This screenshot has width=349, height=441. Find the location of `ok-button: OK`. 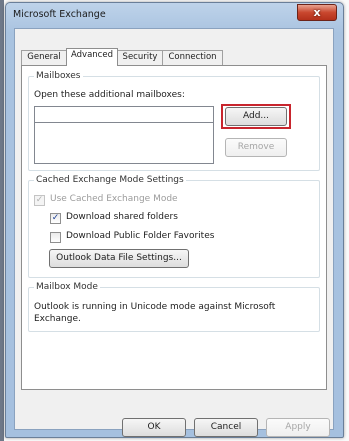

ok-button: OK is located at coordinates (154, 427).